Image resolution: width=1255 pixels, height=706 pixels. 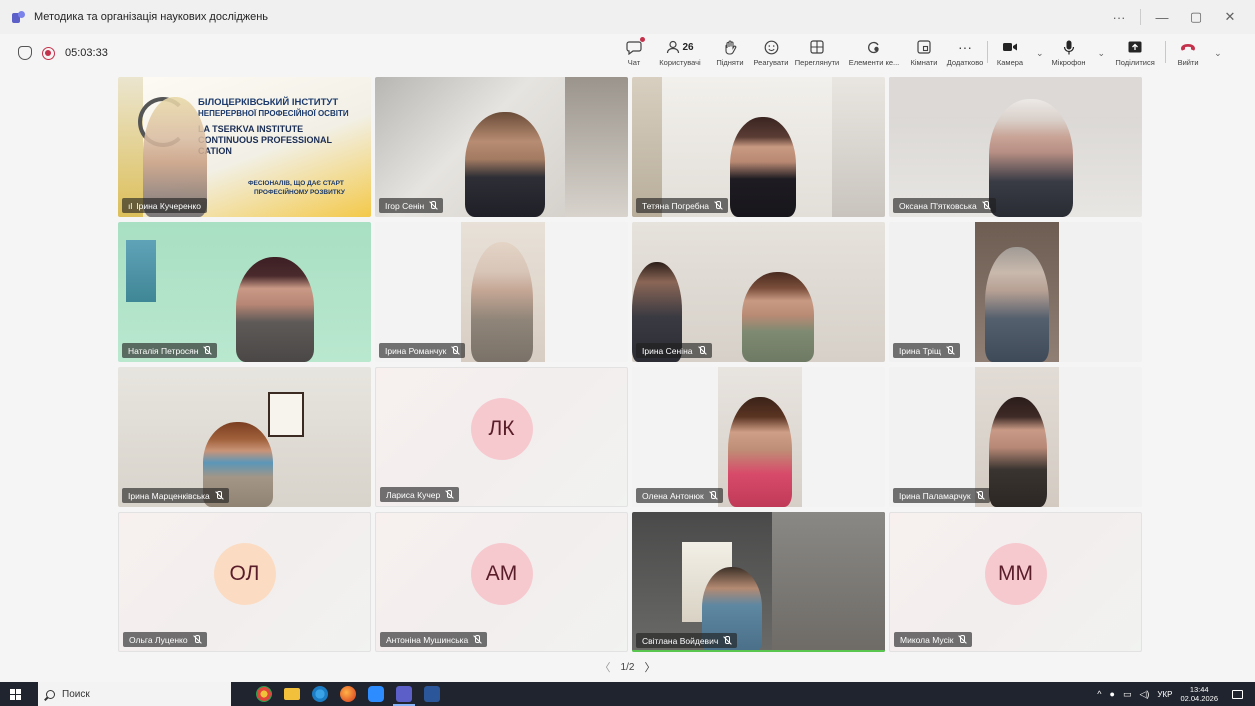 I want to click on participant-name-tag: Ігор Сенін, so click(x=411, y=205).